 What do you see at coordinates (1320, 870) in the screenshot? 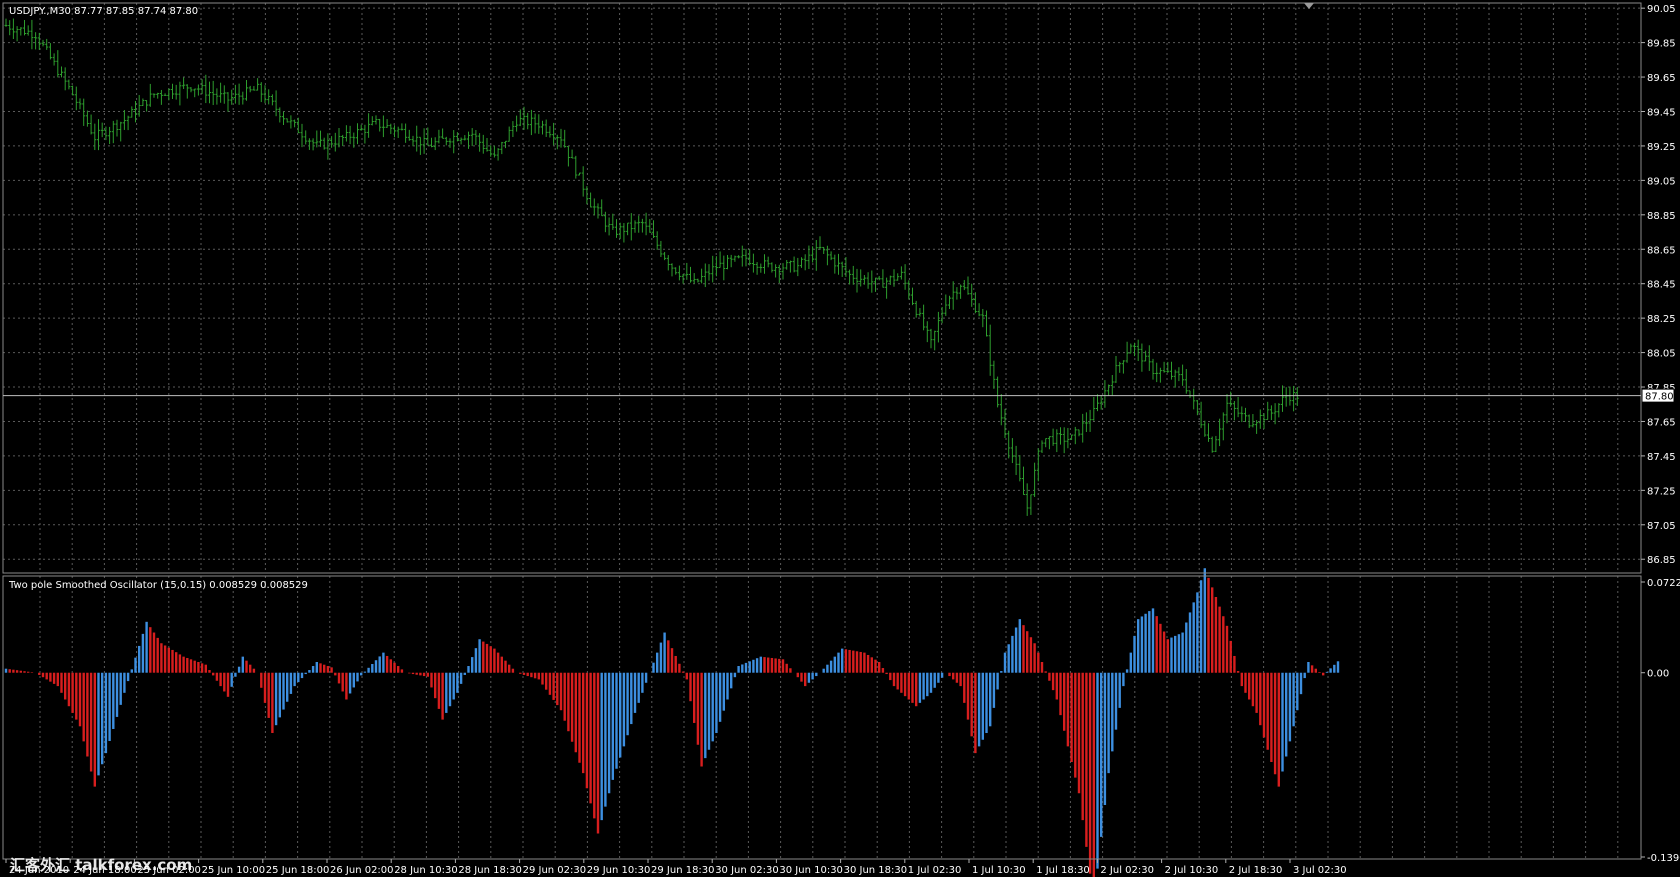
I see `time-axis-label: 3 Jul 02:30` at bounding box center [1320, 870].